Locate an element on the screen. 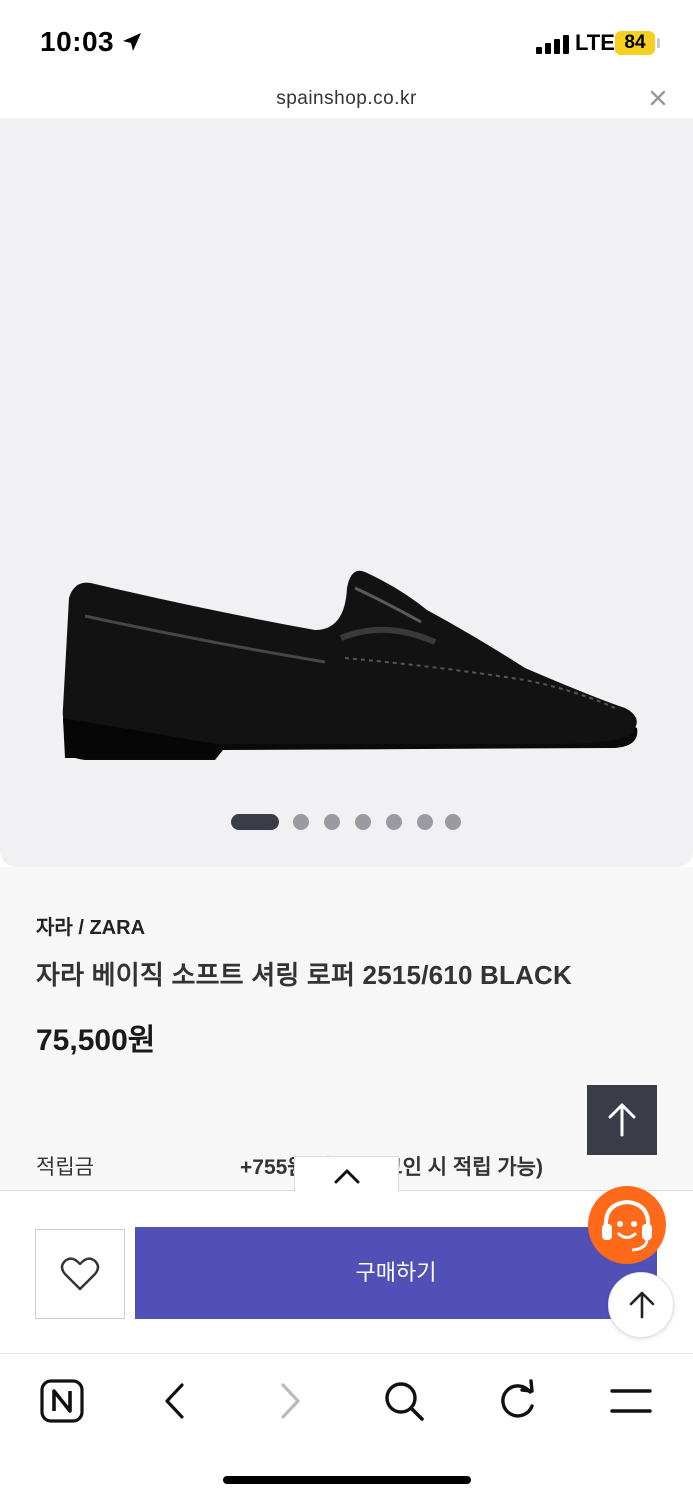 This screenshot has height=1500, width=693. close-icon is located at coordinates (658, 98).